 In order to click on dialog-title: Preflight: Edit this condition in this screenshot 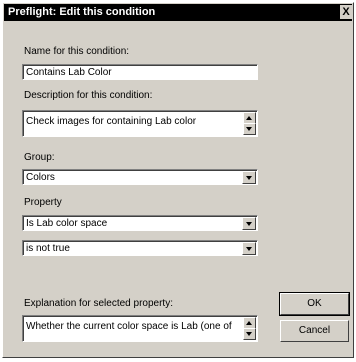, I will do `click(82, 12)`.